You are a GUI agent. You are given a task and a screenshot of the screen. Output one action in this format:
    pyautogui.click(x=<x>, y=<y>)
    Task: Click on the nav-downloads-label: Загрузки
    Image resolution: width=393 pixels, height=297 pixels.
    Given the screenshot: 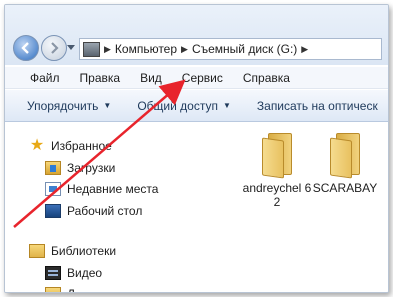 What is the action you would take?
    pyautogui.click(x=91, y=168)
    